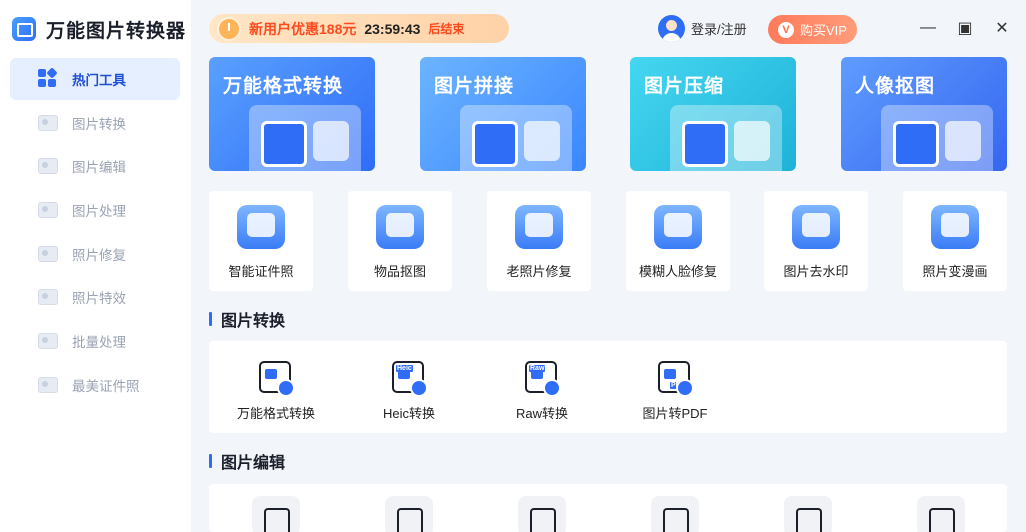 The width and height of the screenshot is (1026, 532). What do you see at coordinates (675, 413) in the screenshot?
I see `convert-item-label: 图片转PDF` at bounding box center [675, 413].